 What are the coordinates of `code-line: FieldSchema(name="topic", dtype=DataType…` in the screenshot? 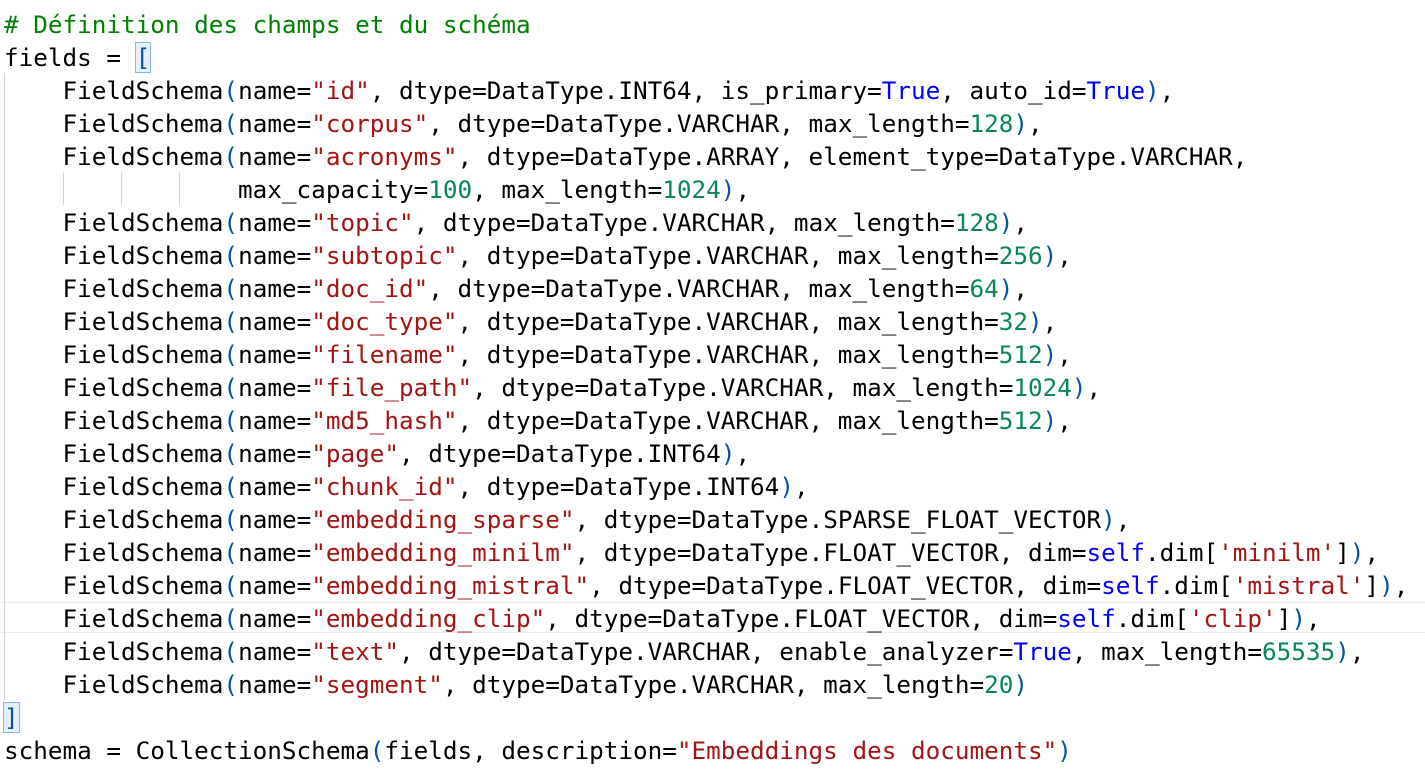 It's located at (516, 222).